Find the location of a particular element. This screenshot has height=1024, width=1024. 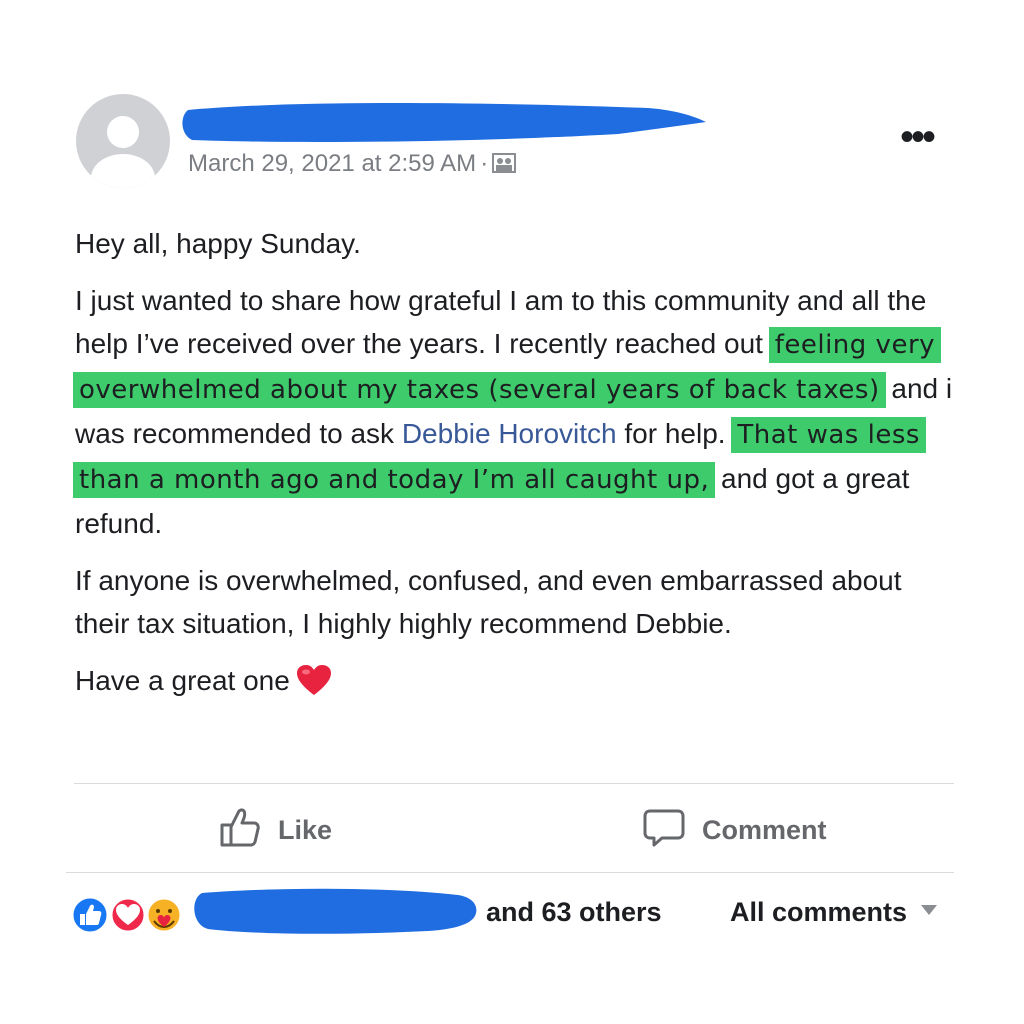

post-timestamp: March 29, 2021 at 2:59 AM is located at coordinates (332, 163).